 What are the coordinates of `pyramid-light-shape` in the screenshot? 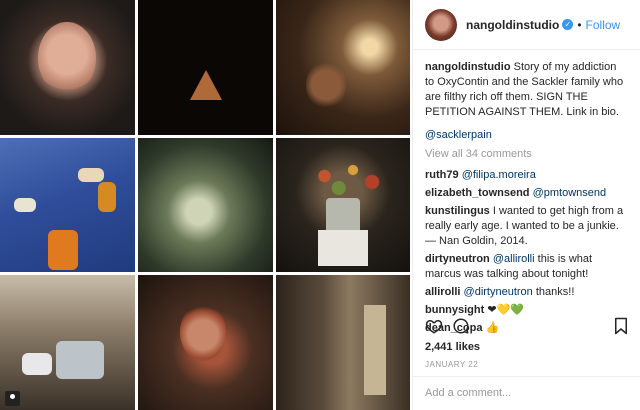 It's located at (206, 85).